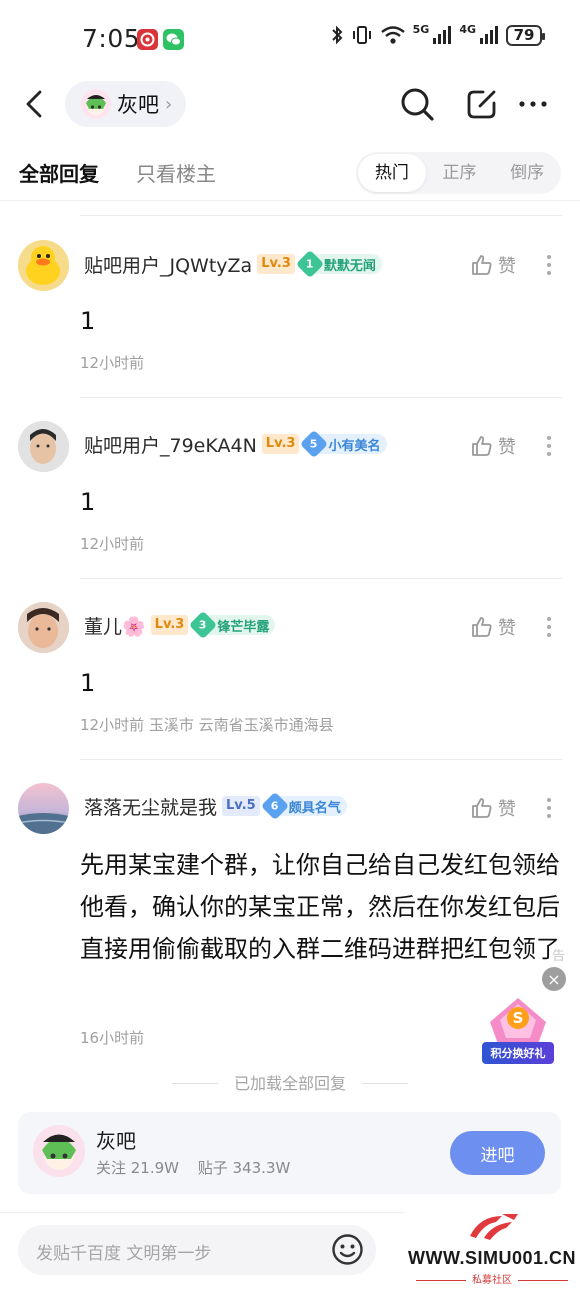 The image size is (580, 1289). Describe the element at coordinates (442, 35) in the screenshot. I see `signal-icon` at that location.